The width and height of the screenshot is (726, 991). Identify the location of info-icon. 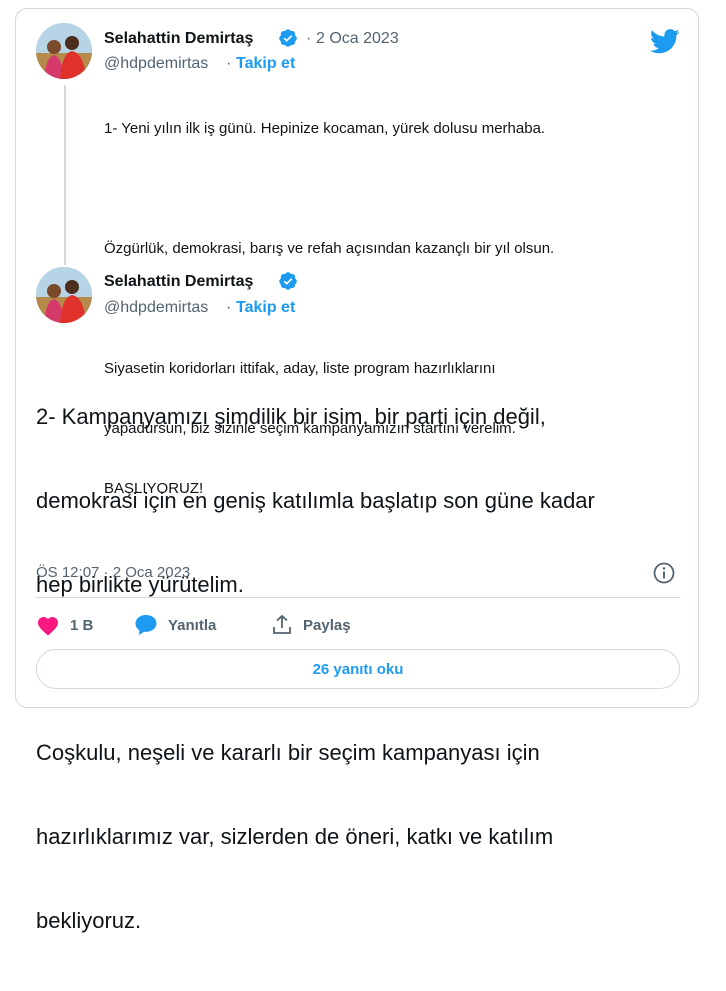
(664, 573).